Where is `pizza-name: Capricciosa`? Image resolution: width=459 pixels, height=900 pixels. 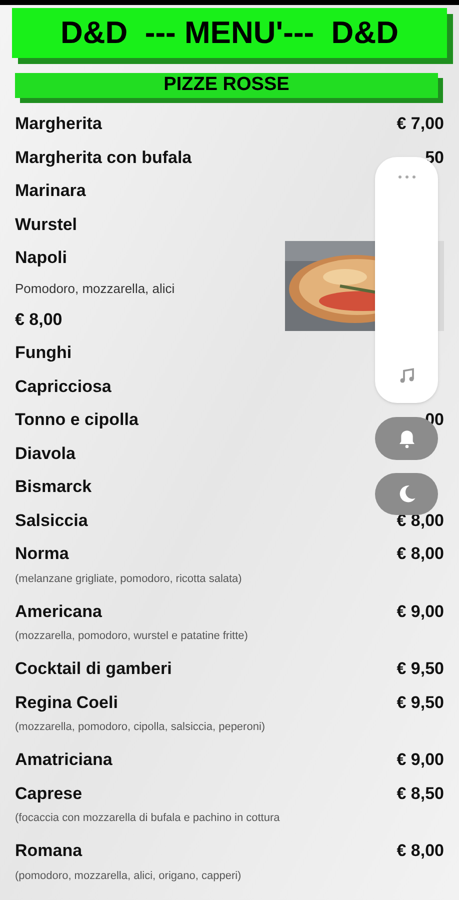 pizza-name: Capricciosa is located at coordinates (63, 387).